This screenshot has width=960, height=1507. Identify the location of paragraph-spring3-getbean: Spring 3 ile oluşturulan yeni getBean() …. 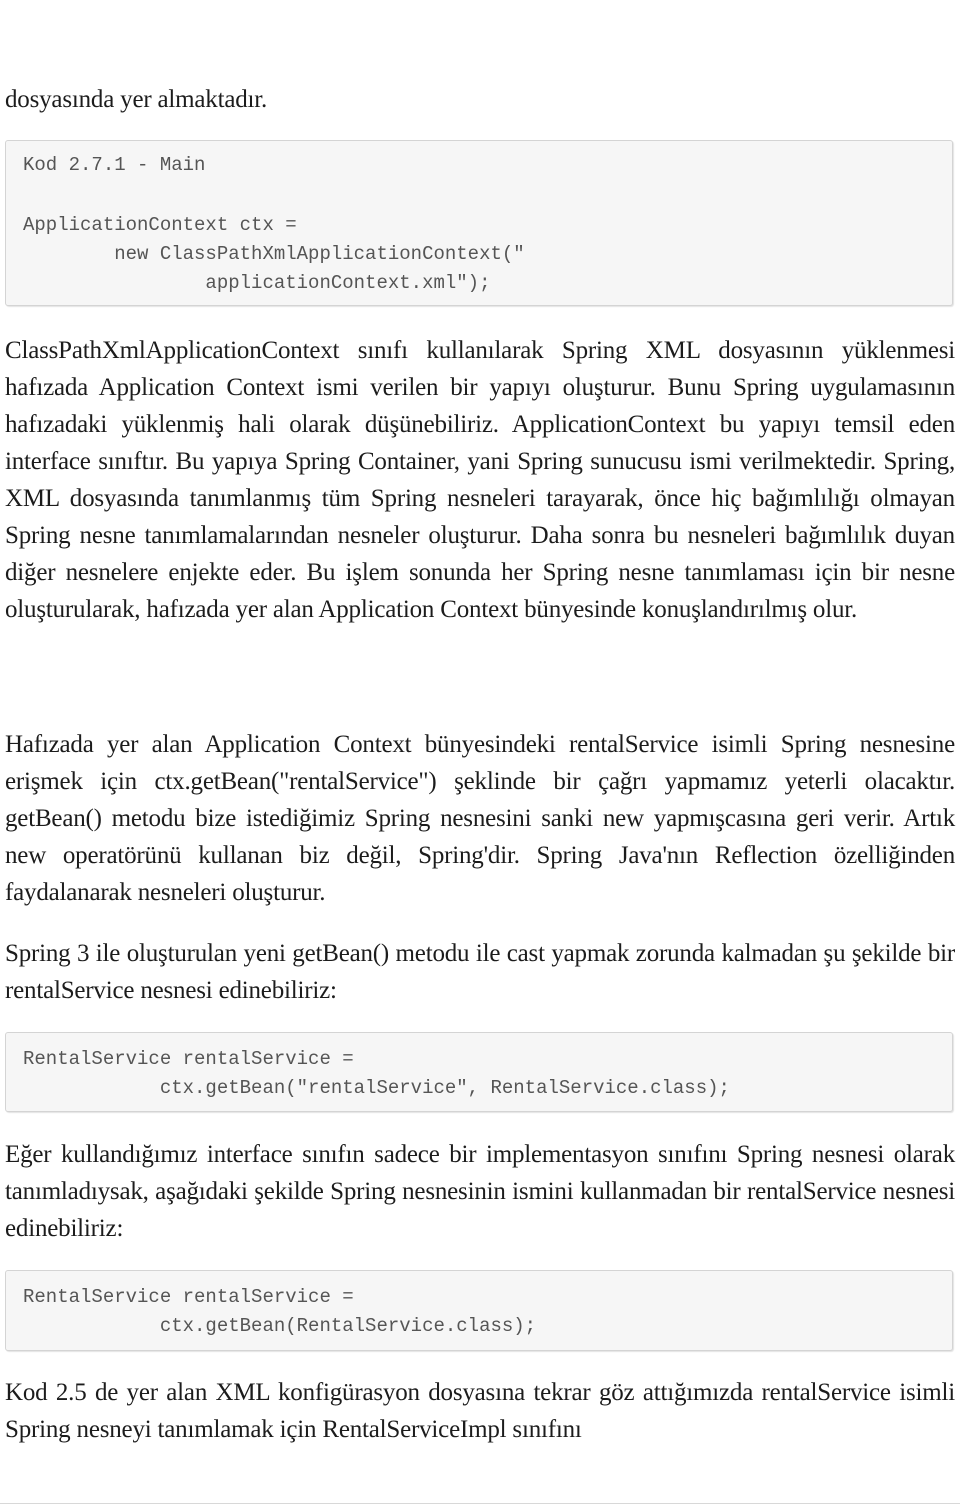
(480, 972).